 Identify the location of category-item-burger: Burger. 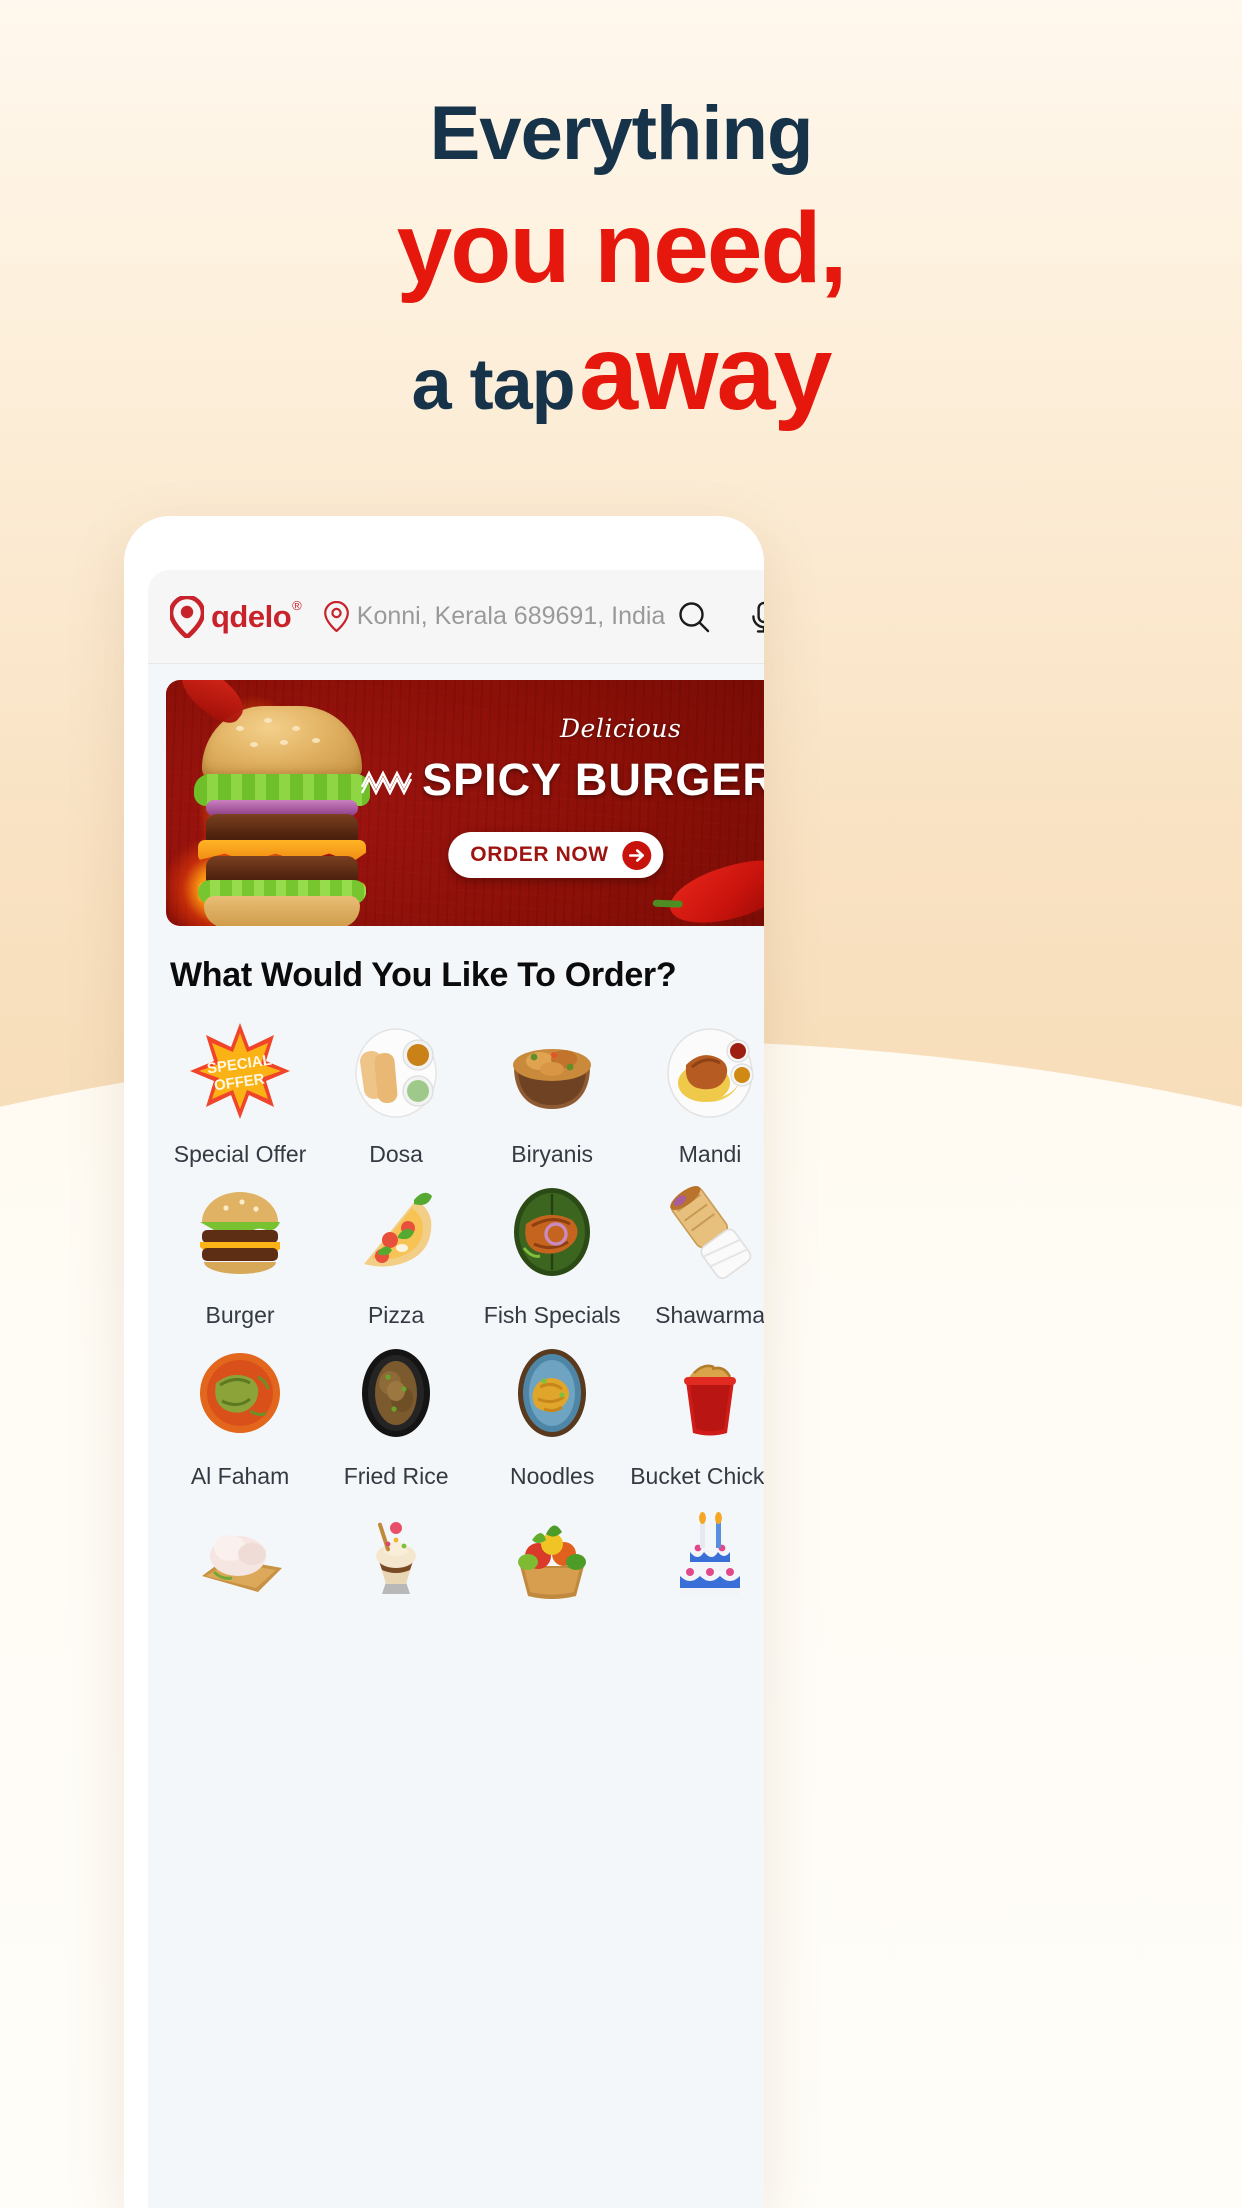
(240, 1253).